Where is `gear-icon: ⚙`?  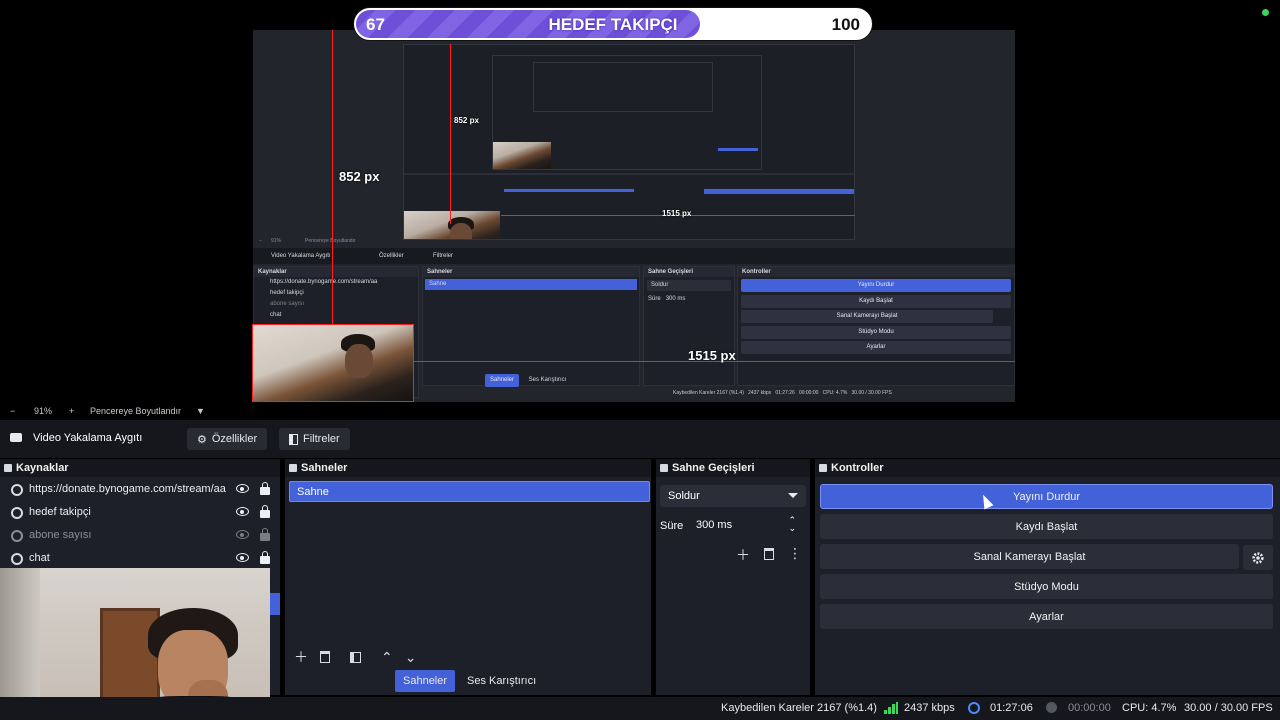
gear-icon: ⚙ is located at coordinates (202, 439).